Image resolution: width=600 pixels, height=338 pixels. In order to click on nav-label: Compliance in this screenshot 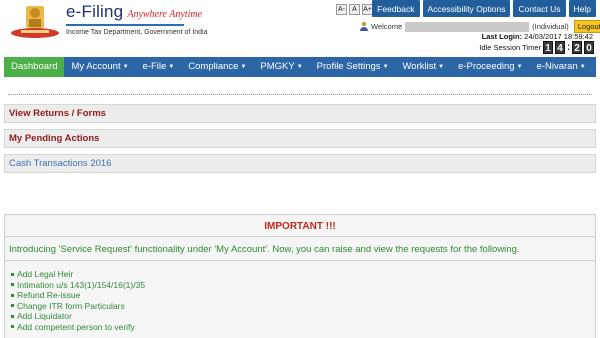, I will do `click(213, 66)`.